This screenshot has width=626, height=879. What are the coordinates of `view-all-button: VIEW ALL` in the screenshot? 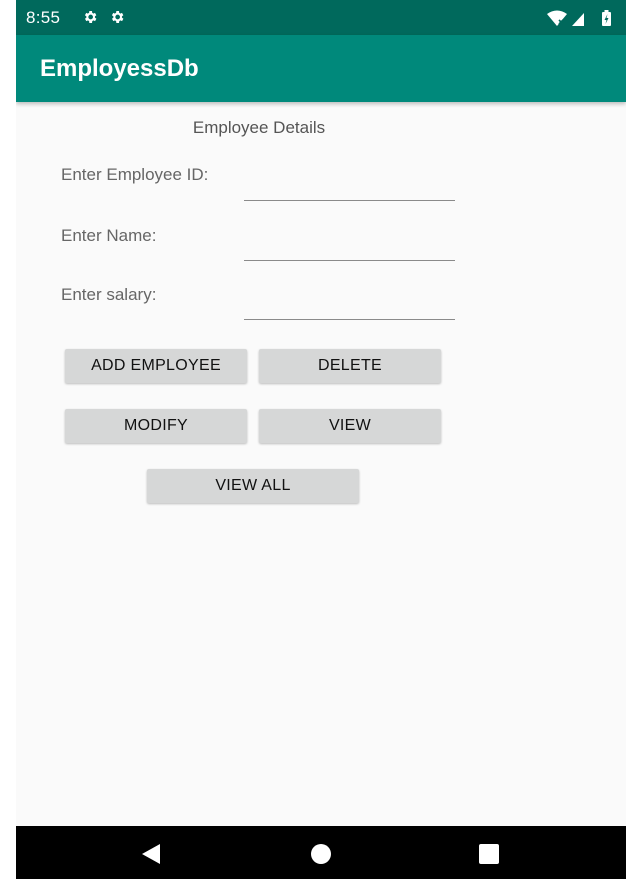 It's located at (253, 486).